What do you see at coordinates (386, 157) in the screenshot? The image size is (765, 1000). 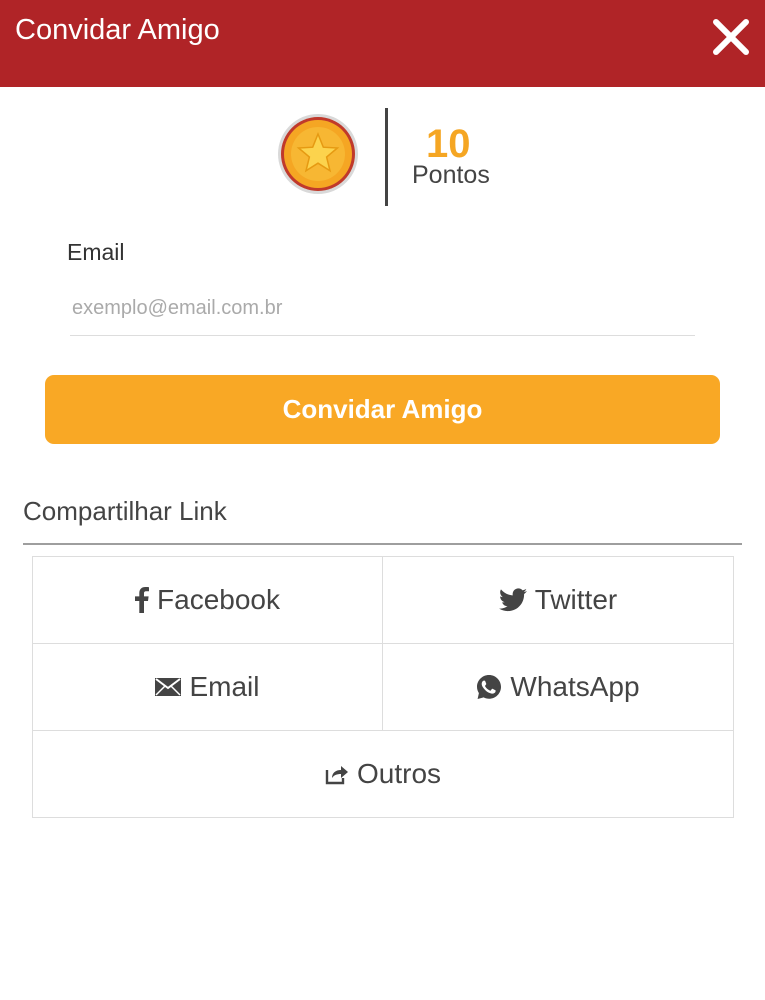 I see `points-divider` at bounding box center [386, 157].